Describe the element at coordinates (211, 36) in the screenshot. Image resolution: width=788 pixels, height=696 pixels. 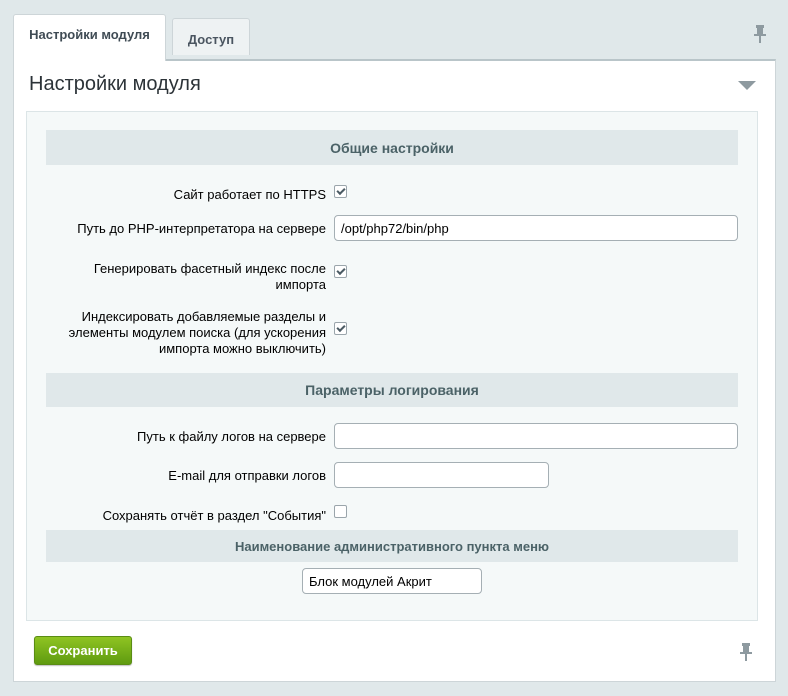
I see `tab-access: Доступ` at that location.